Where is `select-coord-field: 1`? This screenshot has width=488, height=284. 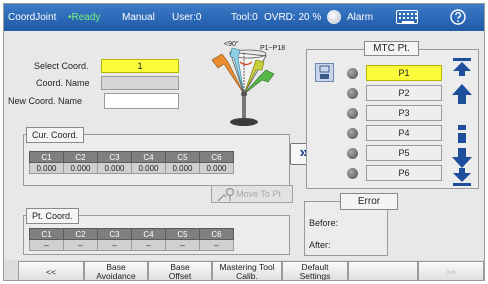
select-coord-field: 1 is located at coordinates (140, 66).